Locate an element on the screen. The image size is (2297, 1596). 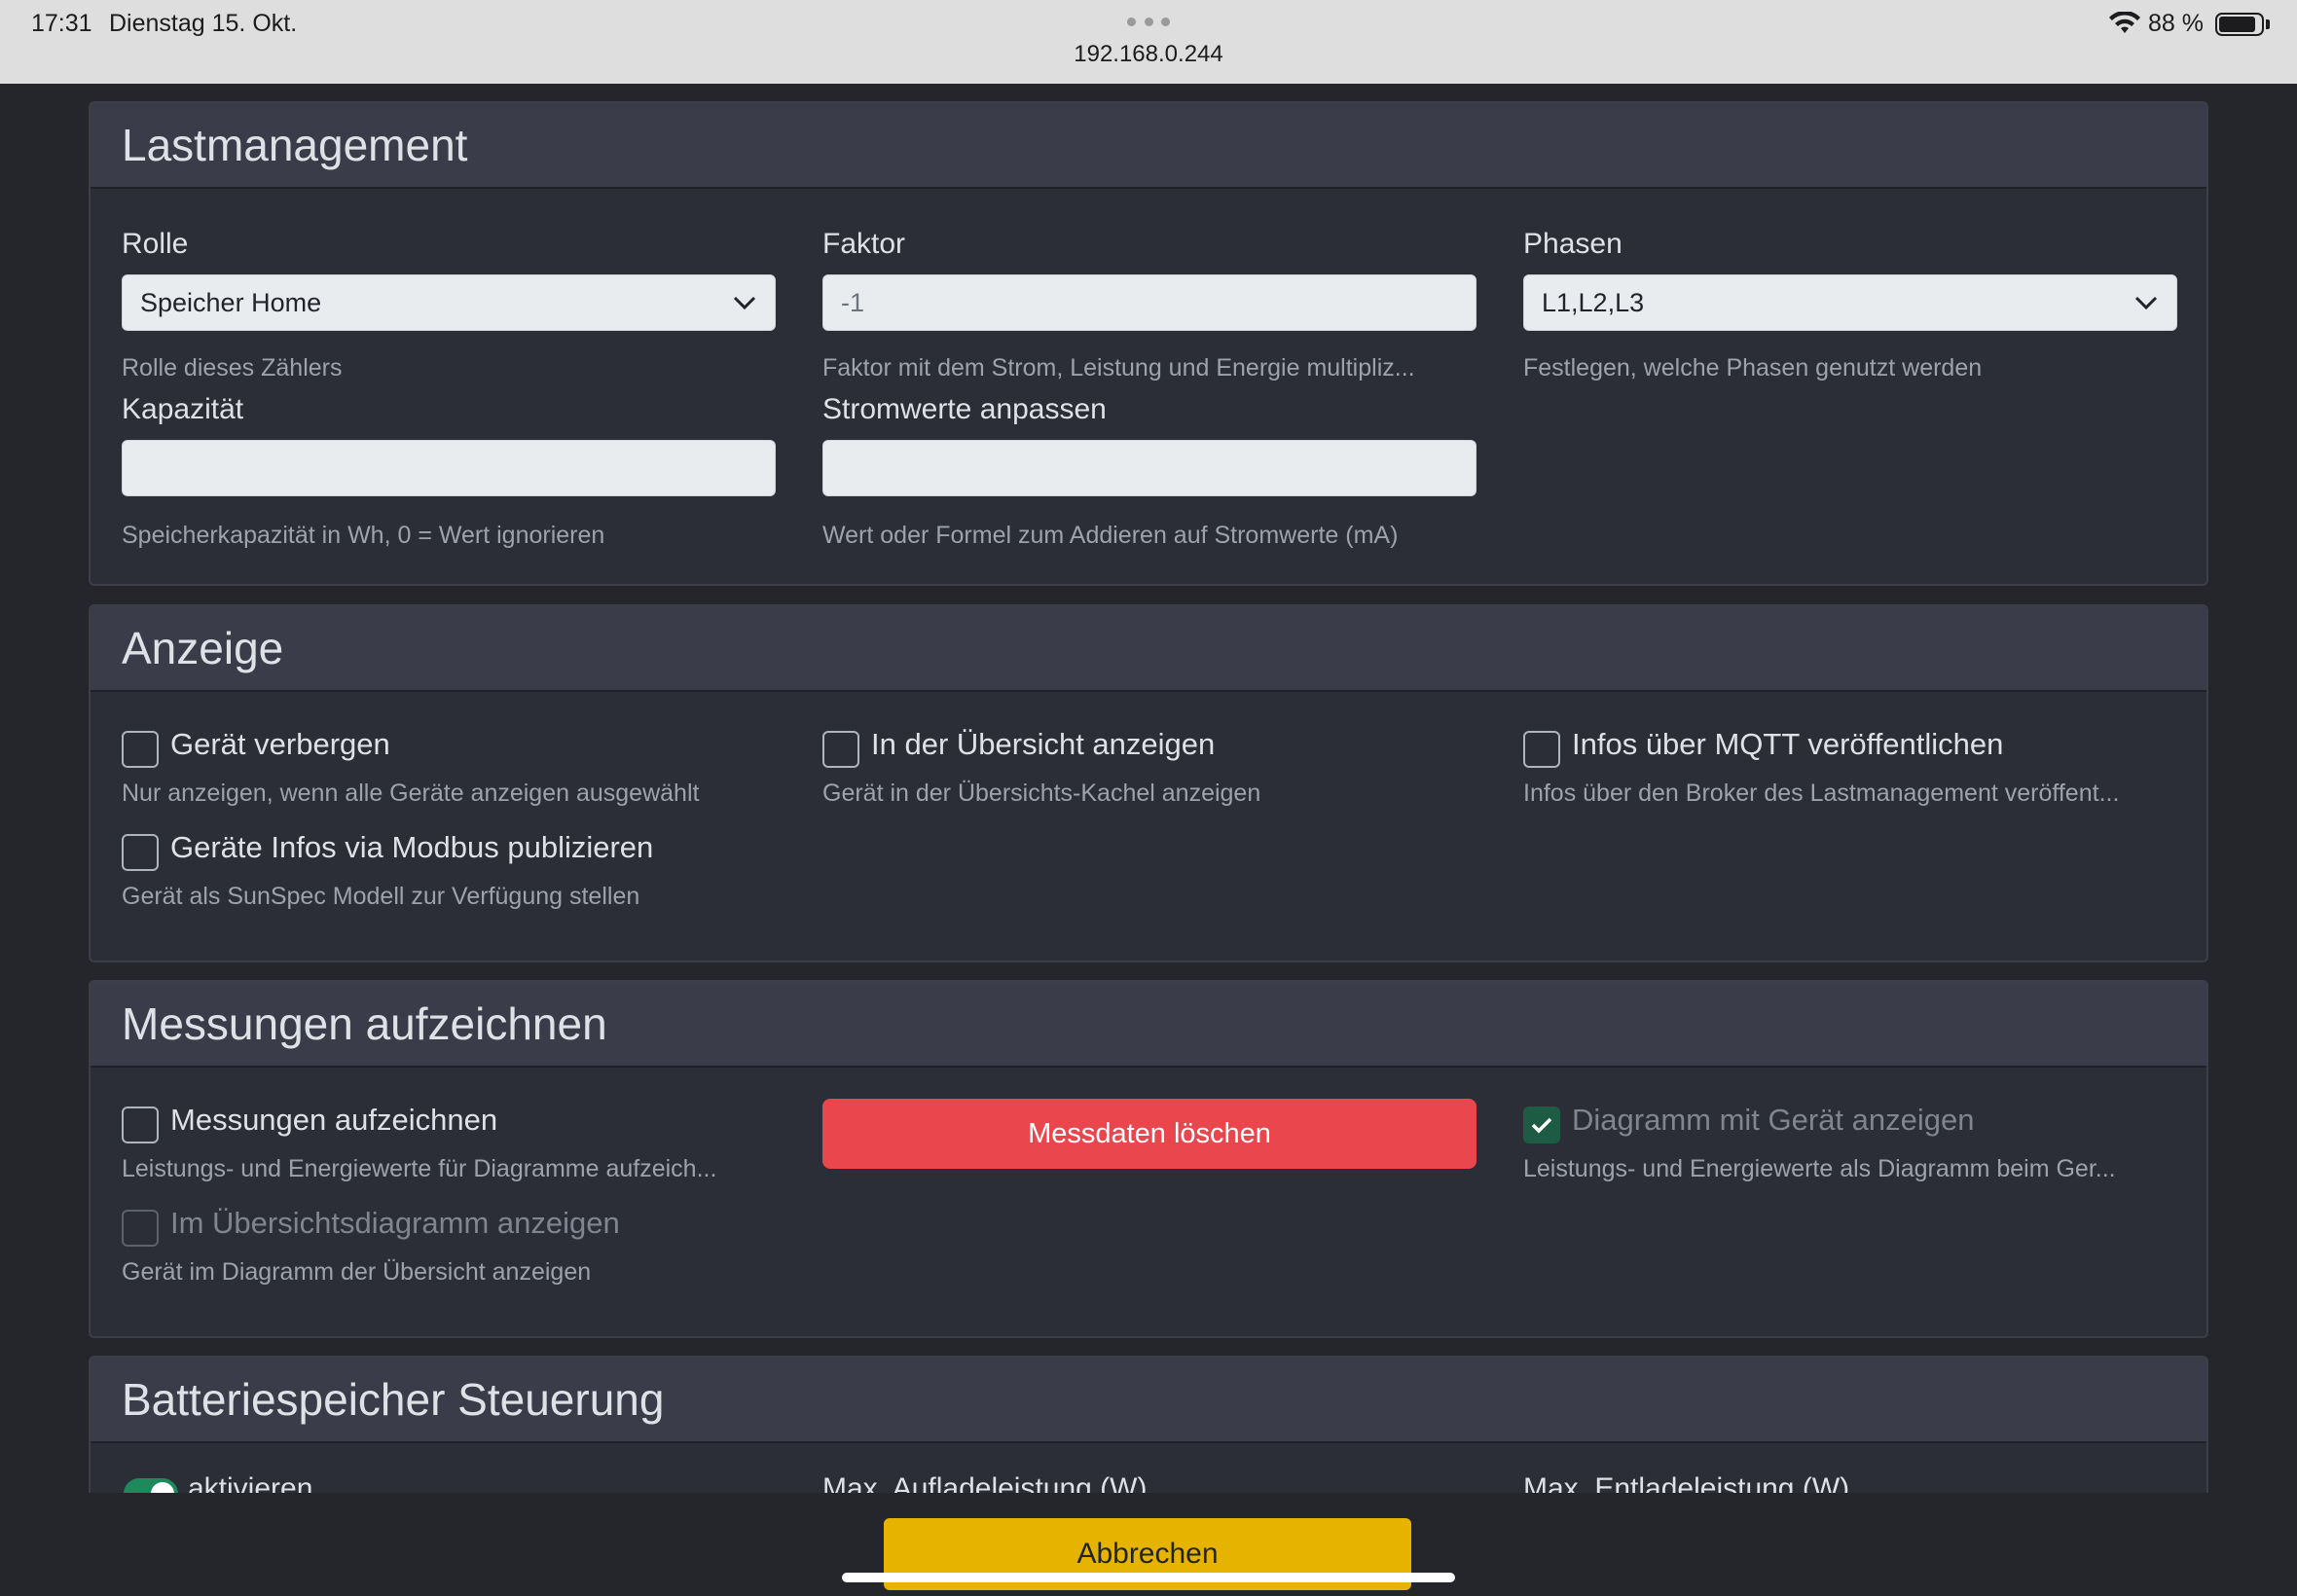
uebersicht-help: Gerät in der Übersichts-Kachel anzeigen is located at coordinates (1041, 793).